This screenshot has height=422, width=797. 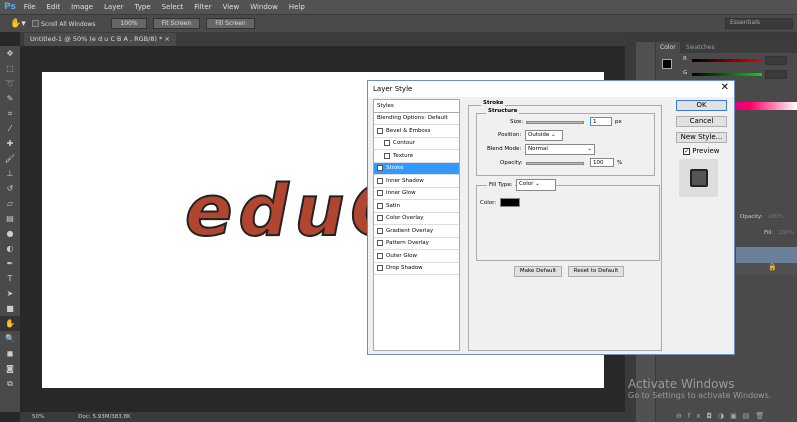 What do you see at coordinates (10, 263) in the screenshot?
I see `pen-tool-icon: ✒` at bounding box center [10, 263].